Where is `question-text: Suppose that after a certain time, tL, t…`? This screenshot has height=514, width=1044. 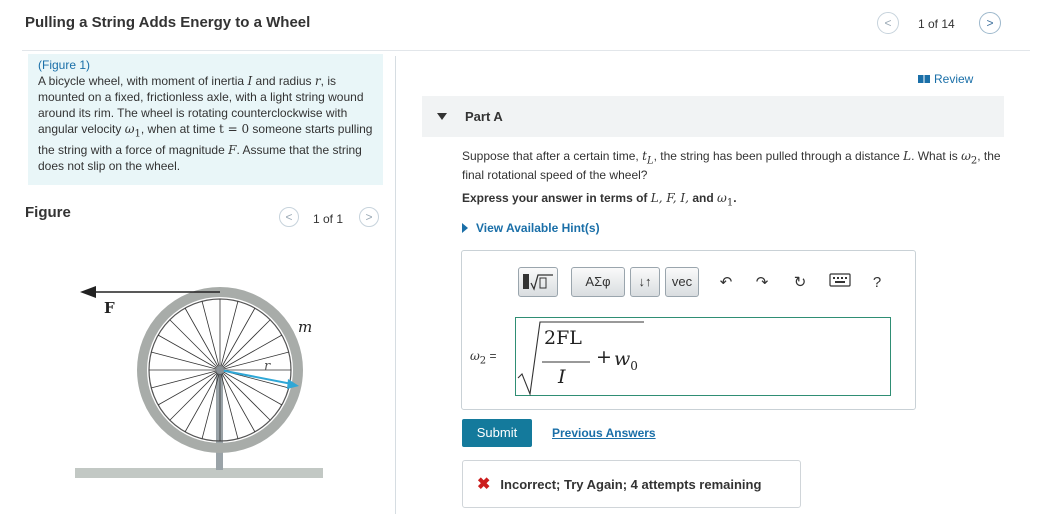 question-text: Suppose that after a certain time, tL, t… is located at coordinates (732, 166).